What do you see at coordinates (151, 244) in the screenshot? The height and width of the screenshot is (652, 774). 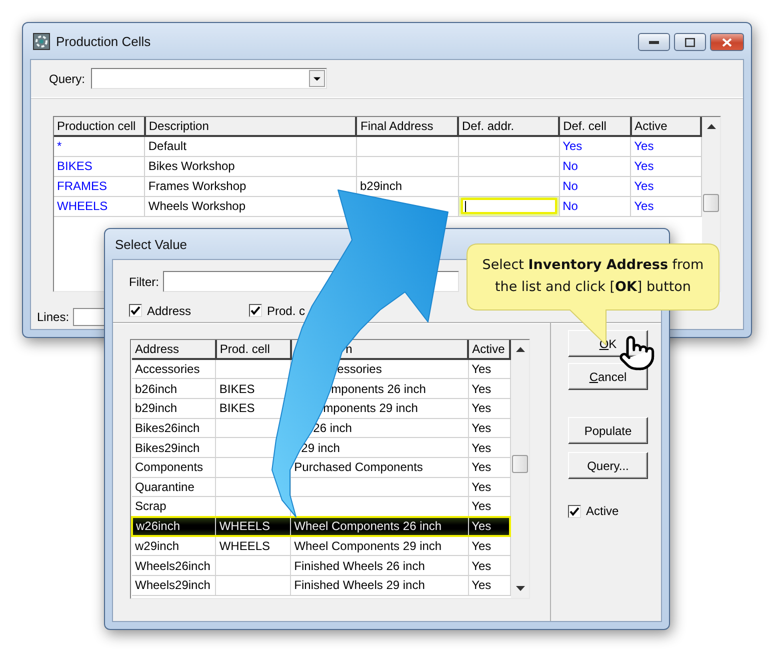 I see `dialog-title: Select Value` at bounding box center [151, 244].